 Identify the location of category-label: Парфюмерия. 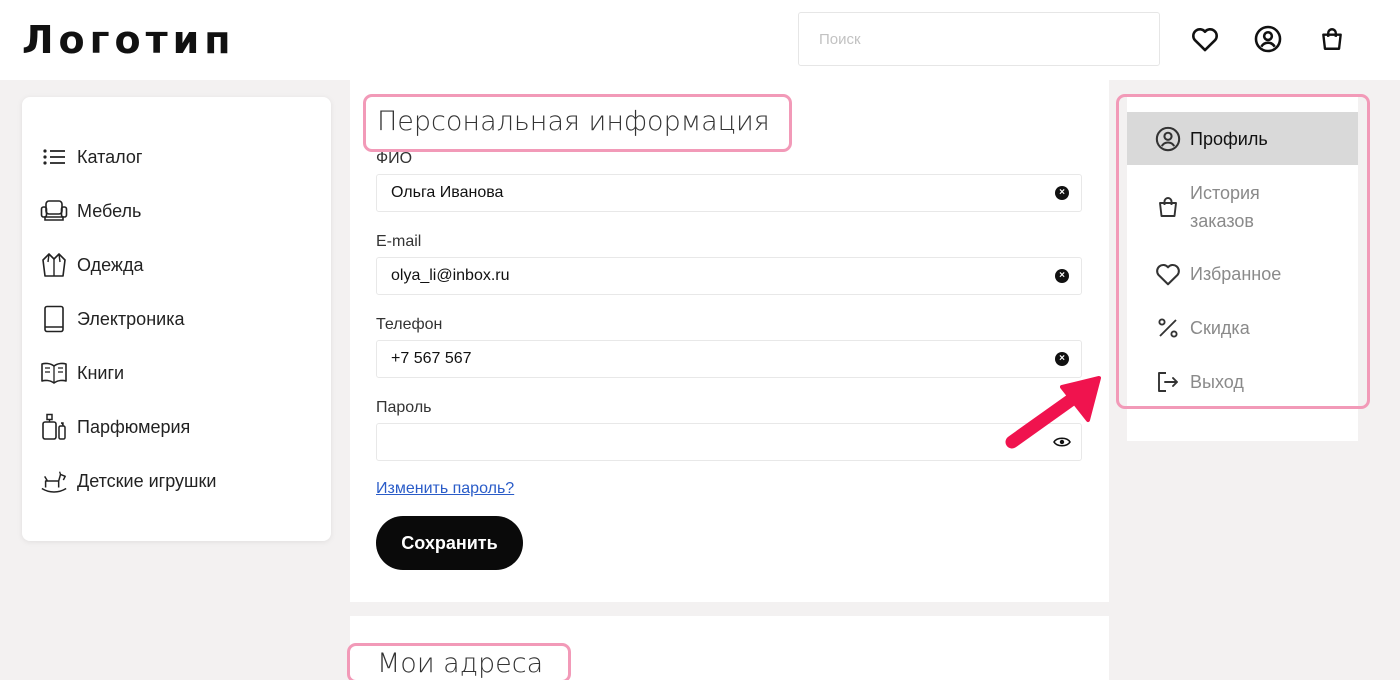
(134, 426).